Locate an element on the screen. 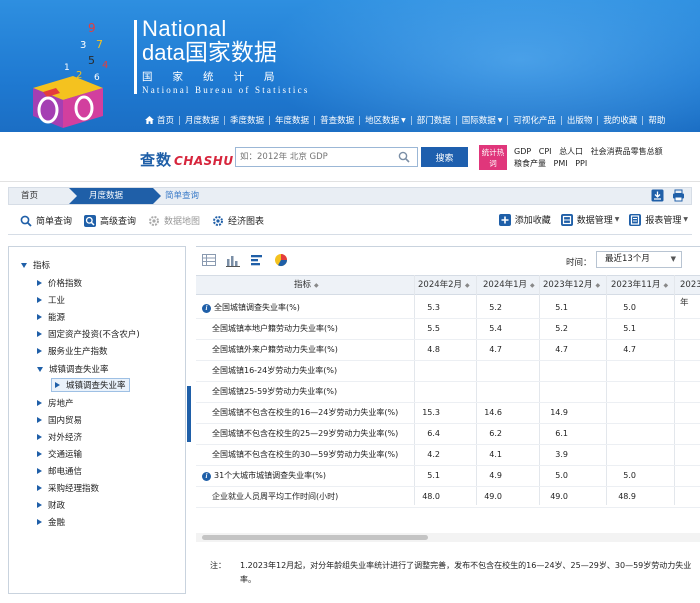  tree-item-post-telecom: 邮电通信 is located at coordinates (59, 471).